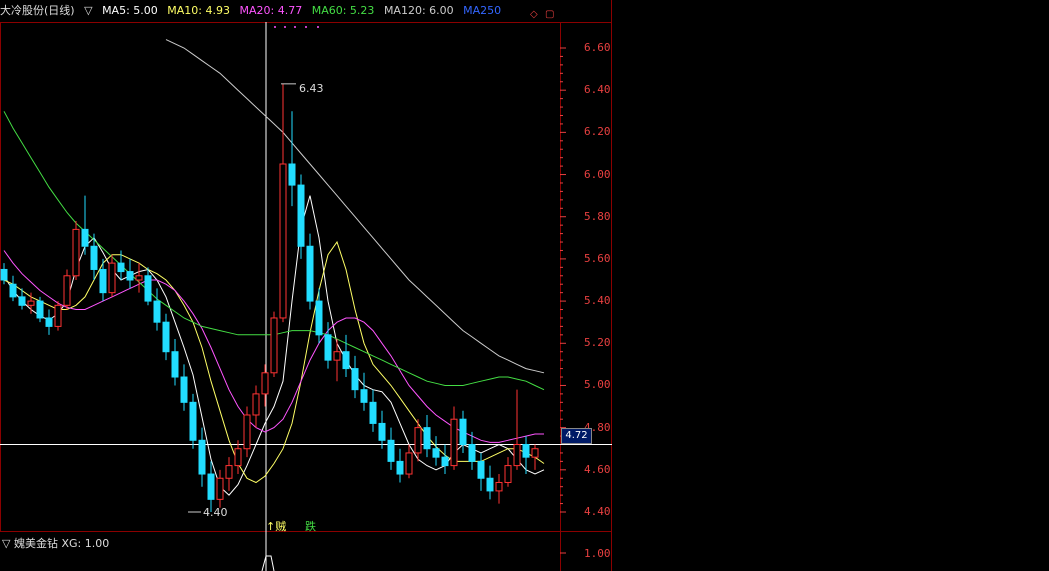 This screenshot has width=1049, height=571. What do you see at coordinates (576, 436) in the screenshot?
I see `current-price-tag: 4.72` at bounding box center [576, 436].